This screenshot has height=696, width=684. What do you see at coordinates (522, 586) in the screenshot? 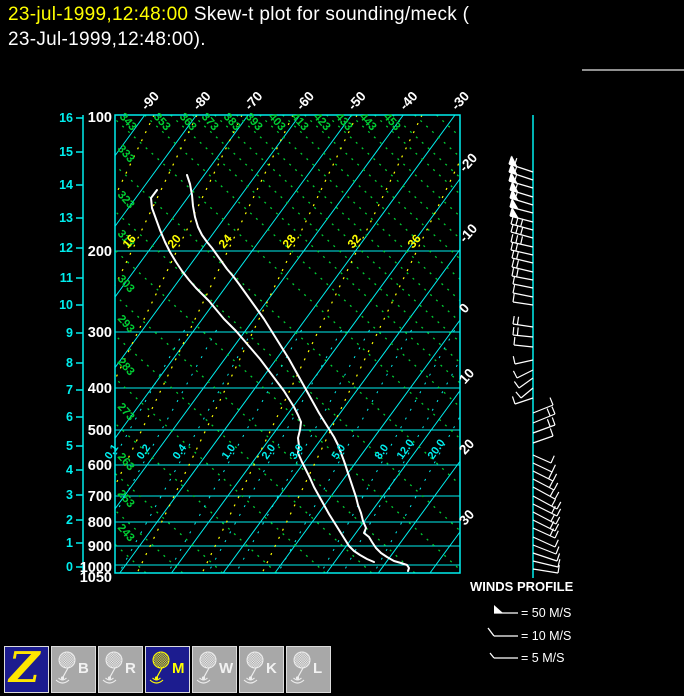
I see `svg-text: WINDS PROFILE` at bounding box center [522, 586].